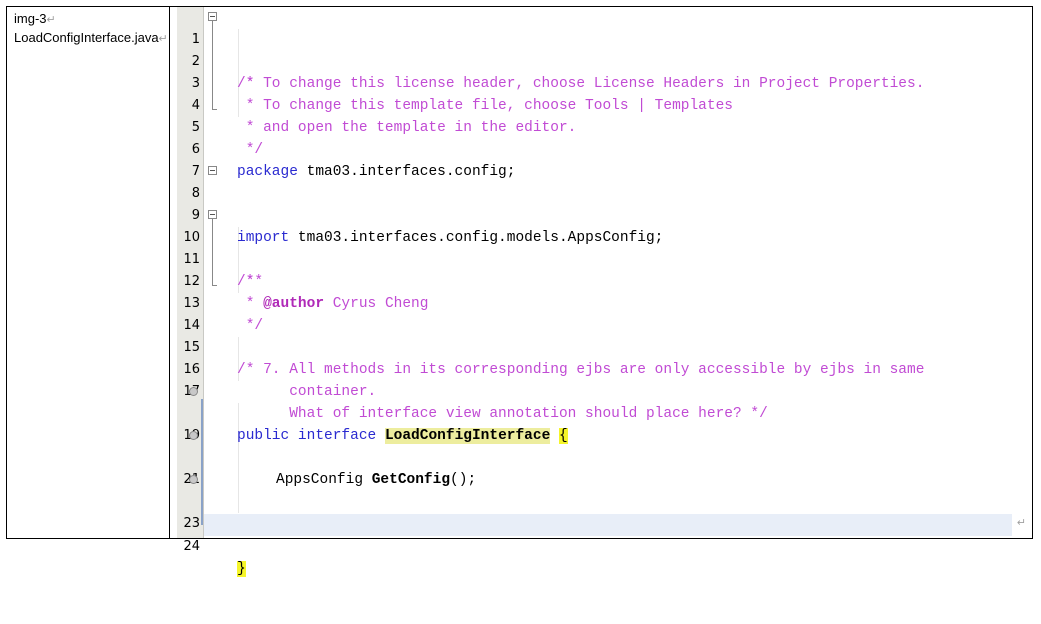 This screenshot has width=1041, height=624. I want to click on code-line: 1 /*, so click(602, 49).